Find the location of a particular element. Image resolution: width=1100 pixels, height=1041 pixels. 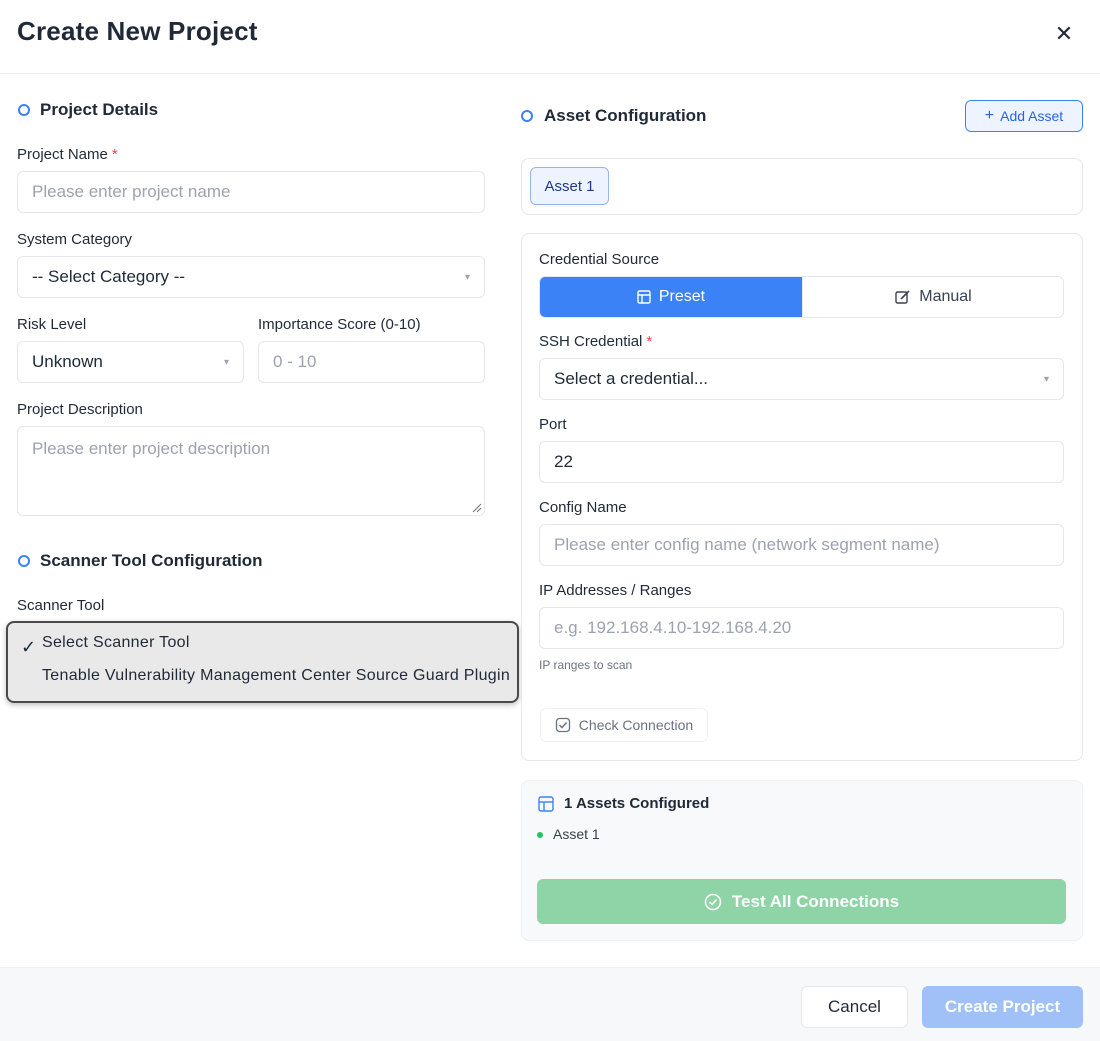

importance-score-label: Importance Score (0-10) is located at coordinates (339, 324).